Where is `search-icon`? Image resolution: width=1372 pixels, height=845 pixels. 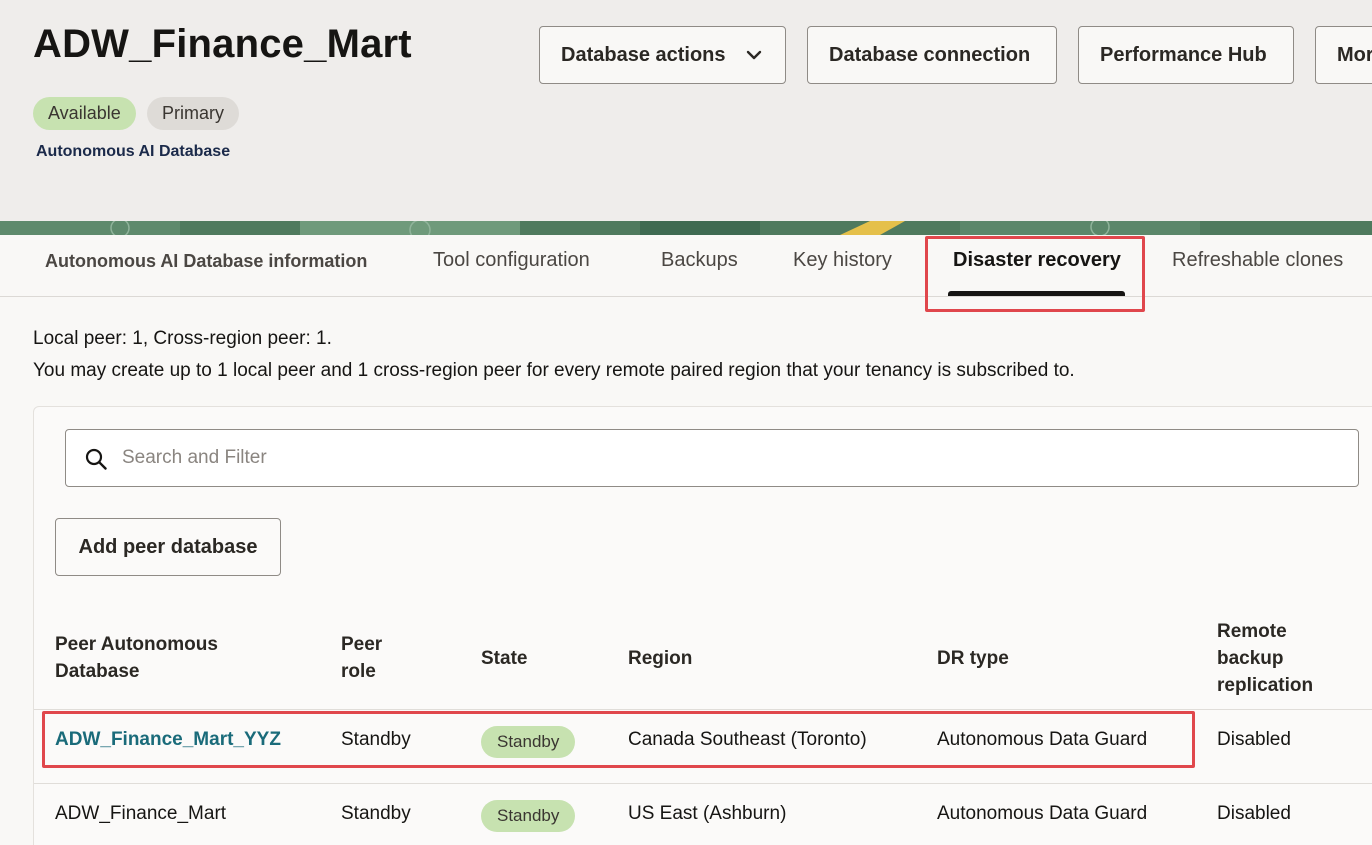
search-icon is located at coordinates (96, 459).